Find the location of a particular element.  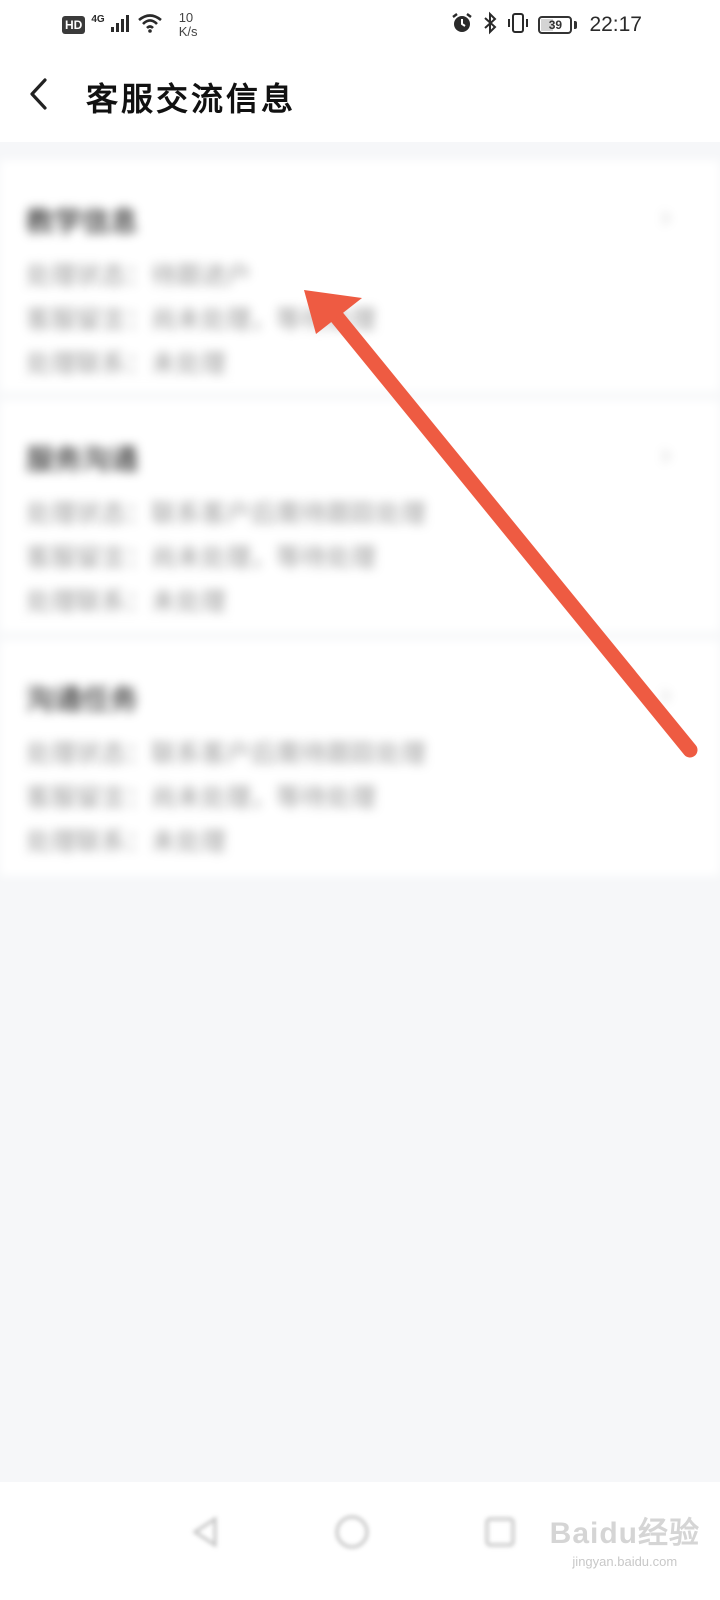

message-card: 教学信息 › 处理状态：待跟进户 客服留言：尚未处理，等待处理 处理联系：未处理 is located at coordinates (360, 276).